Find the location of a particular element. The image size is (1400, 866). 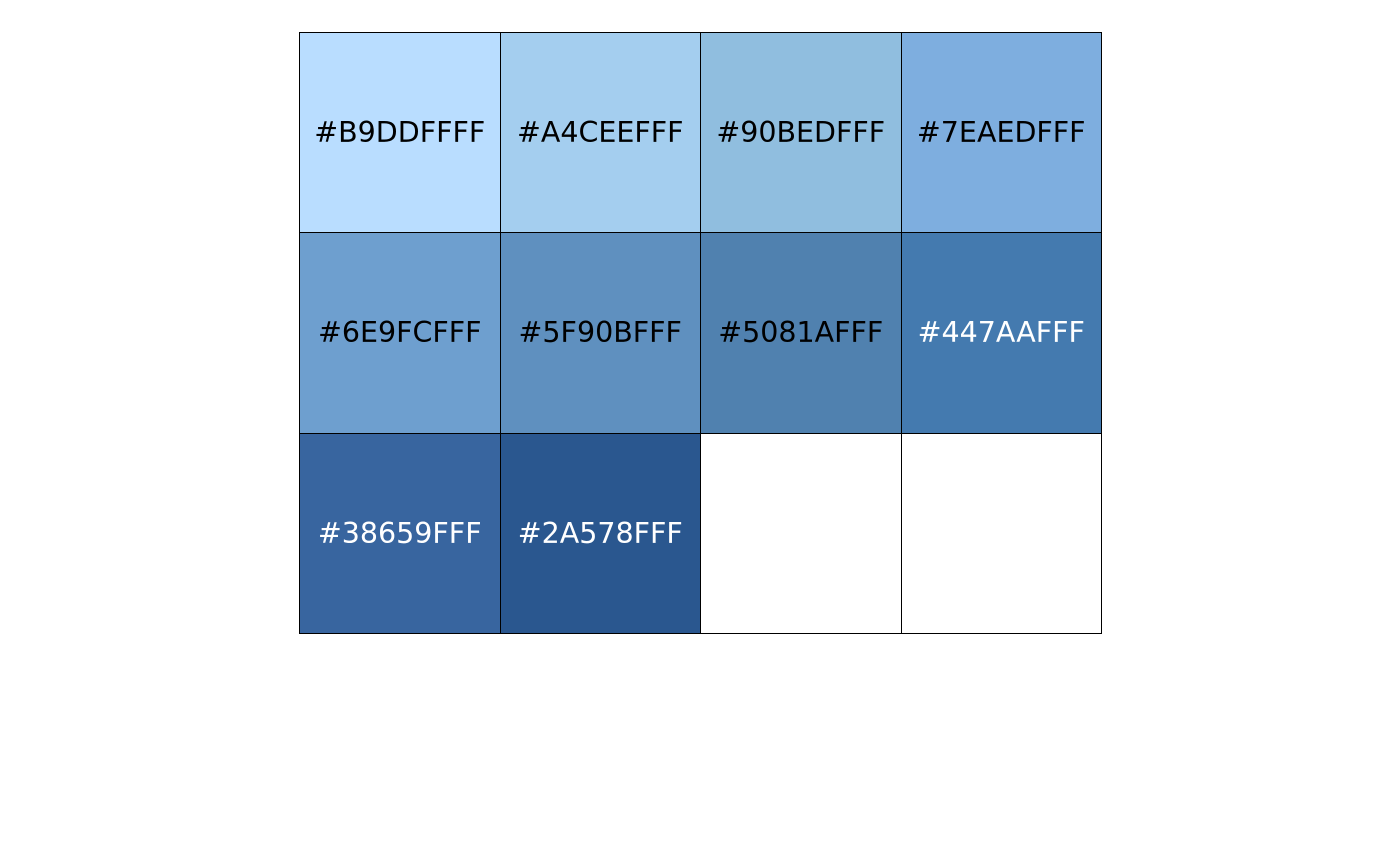

color-swatch: #2A578FFF is located at coordinates (600, 533).